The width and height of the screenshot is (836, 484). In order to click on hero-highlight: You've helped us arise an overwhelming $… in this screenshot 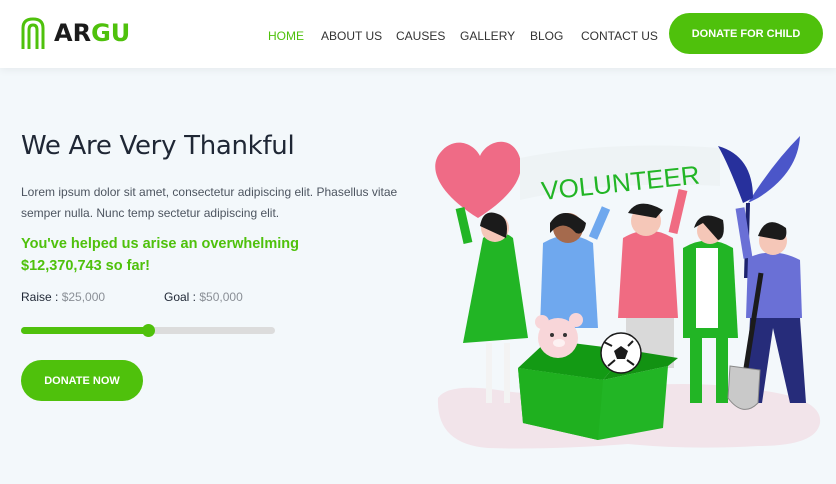, I will do `click(160, 255)`.